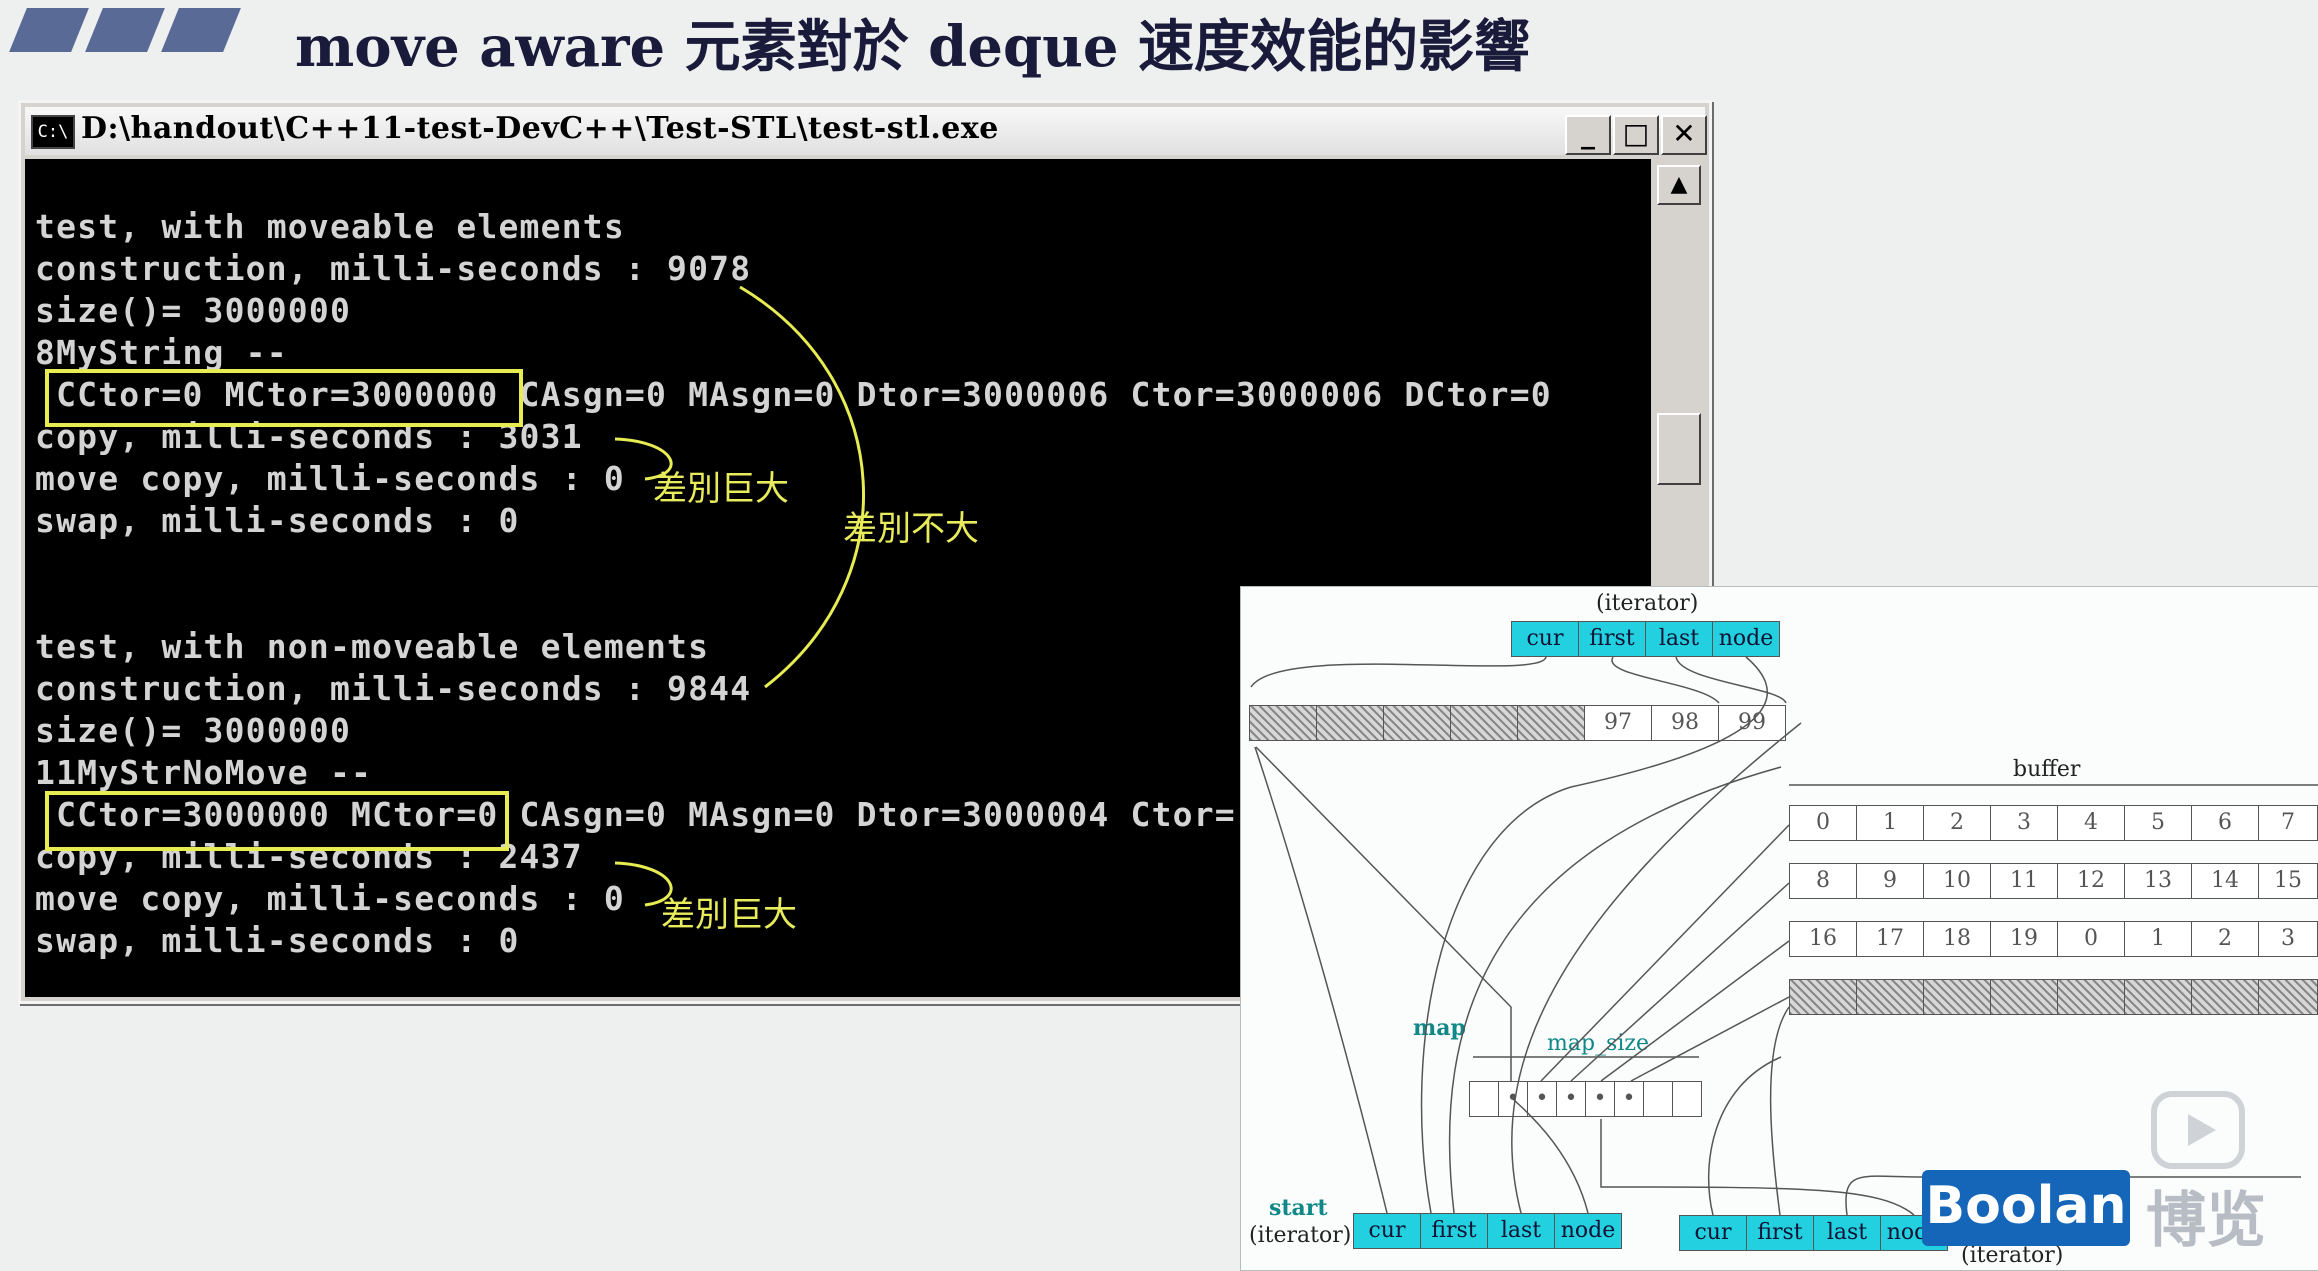 The image size is (2318, 1271). I want to click on play-icon, so click(2198, 1130).